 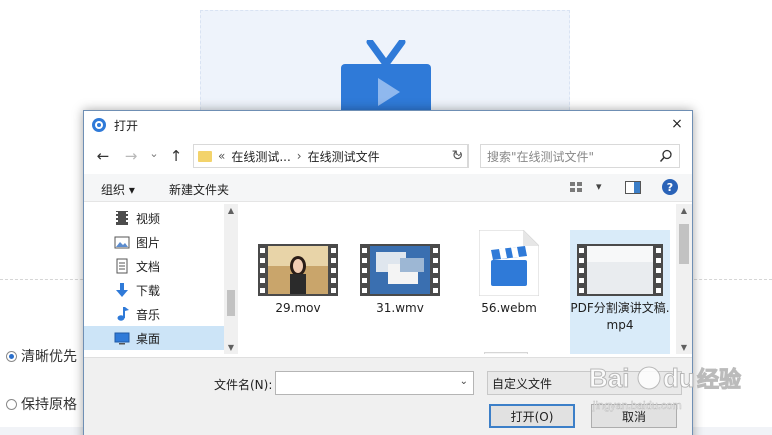 What do you see at coordinates (176, 314) in the screenshot?
I see `sidebar-item-music: 音乐` at bounding box center [176, 314].